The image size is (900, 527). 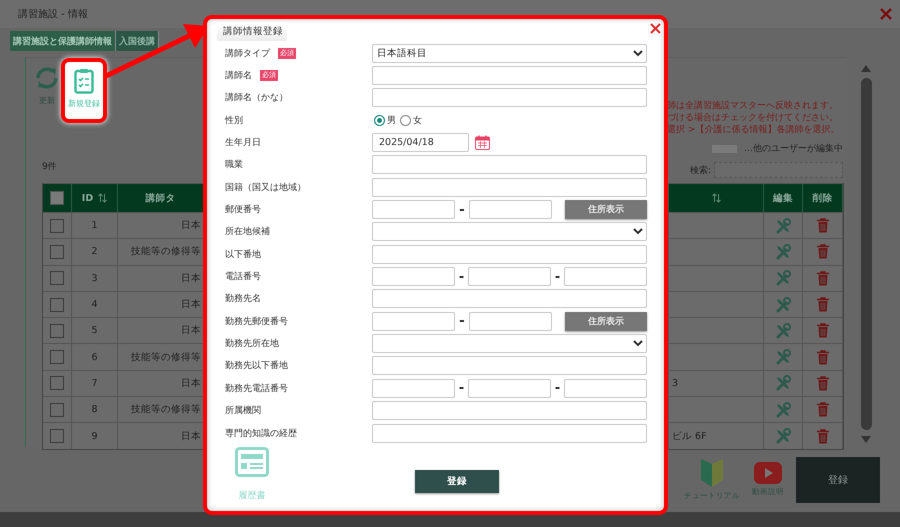 What do you see at coordinates (234, 120) in the screenshot?
I see `field-label: 性別` at bounding box center [234, 120].